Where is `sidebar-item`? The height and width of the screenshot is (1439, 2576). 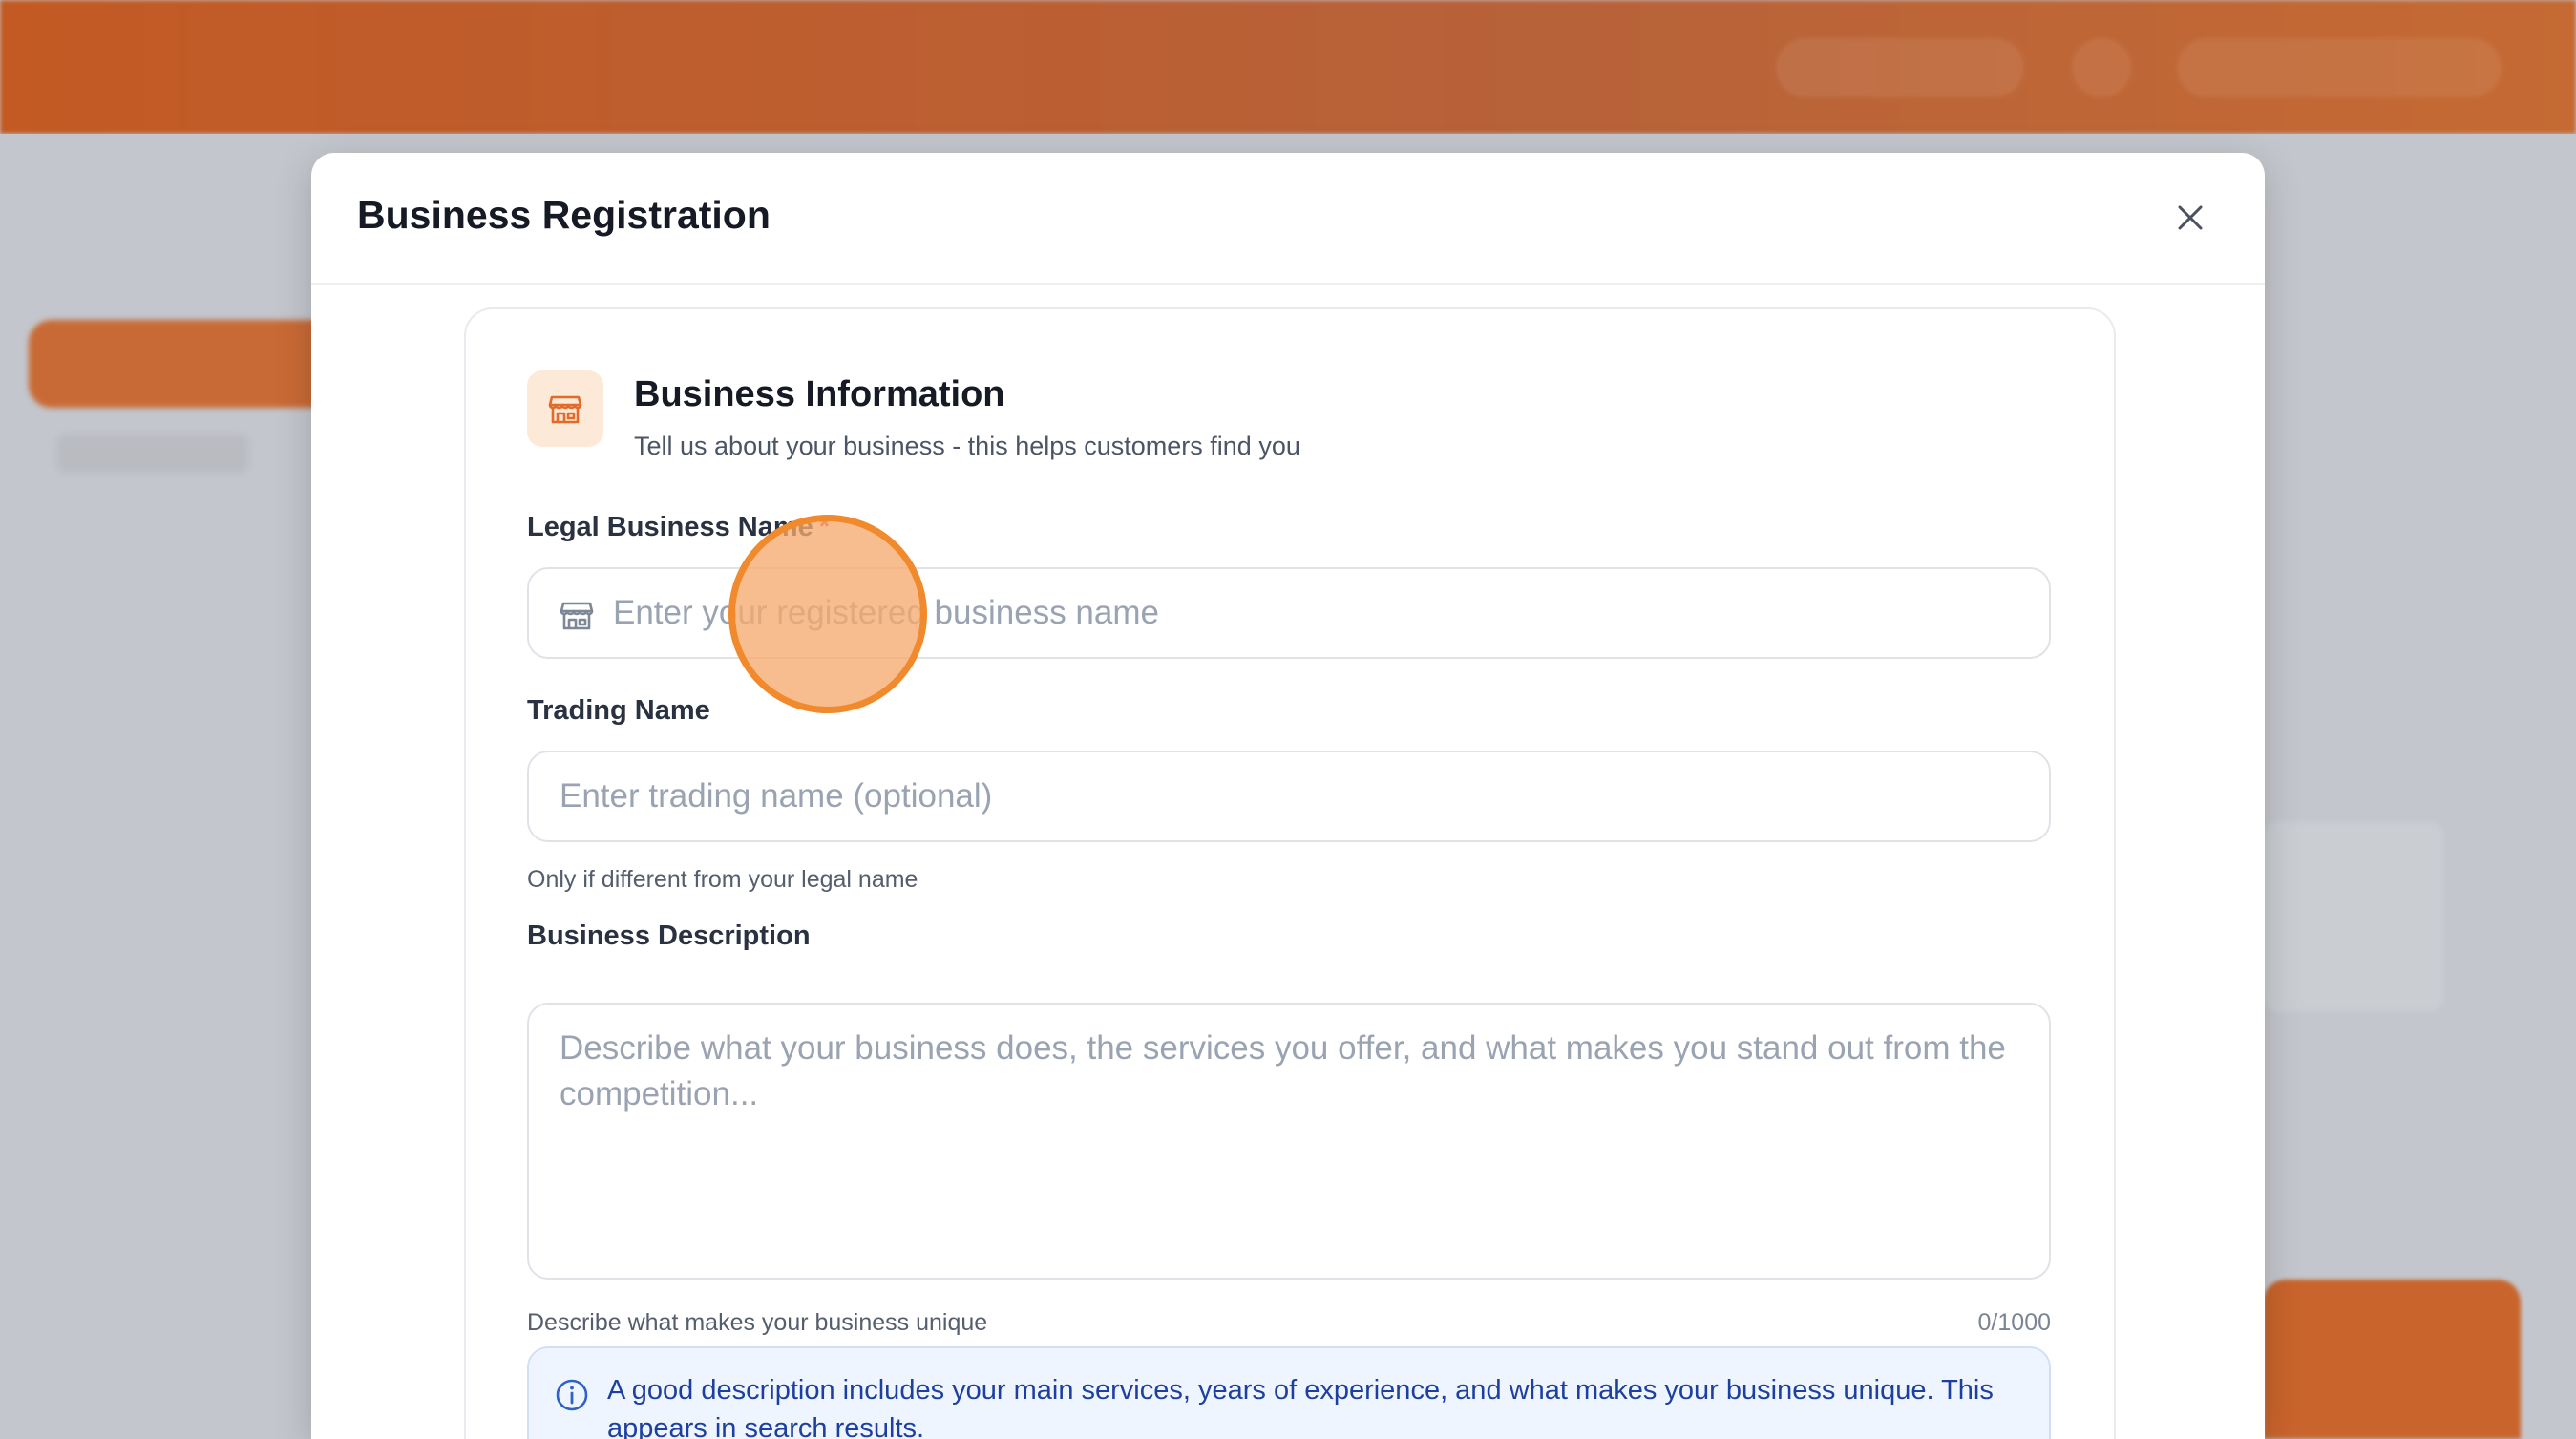
sidebar-item is located at coordinates (152, 453).